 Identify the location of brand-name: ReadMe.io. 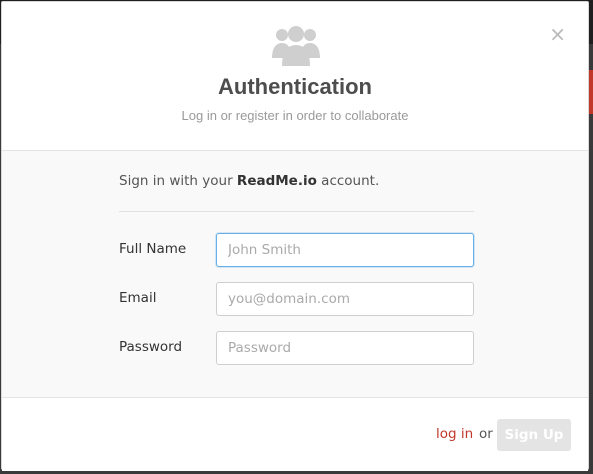
(276, 181).